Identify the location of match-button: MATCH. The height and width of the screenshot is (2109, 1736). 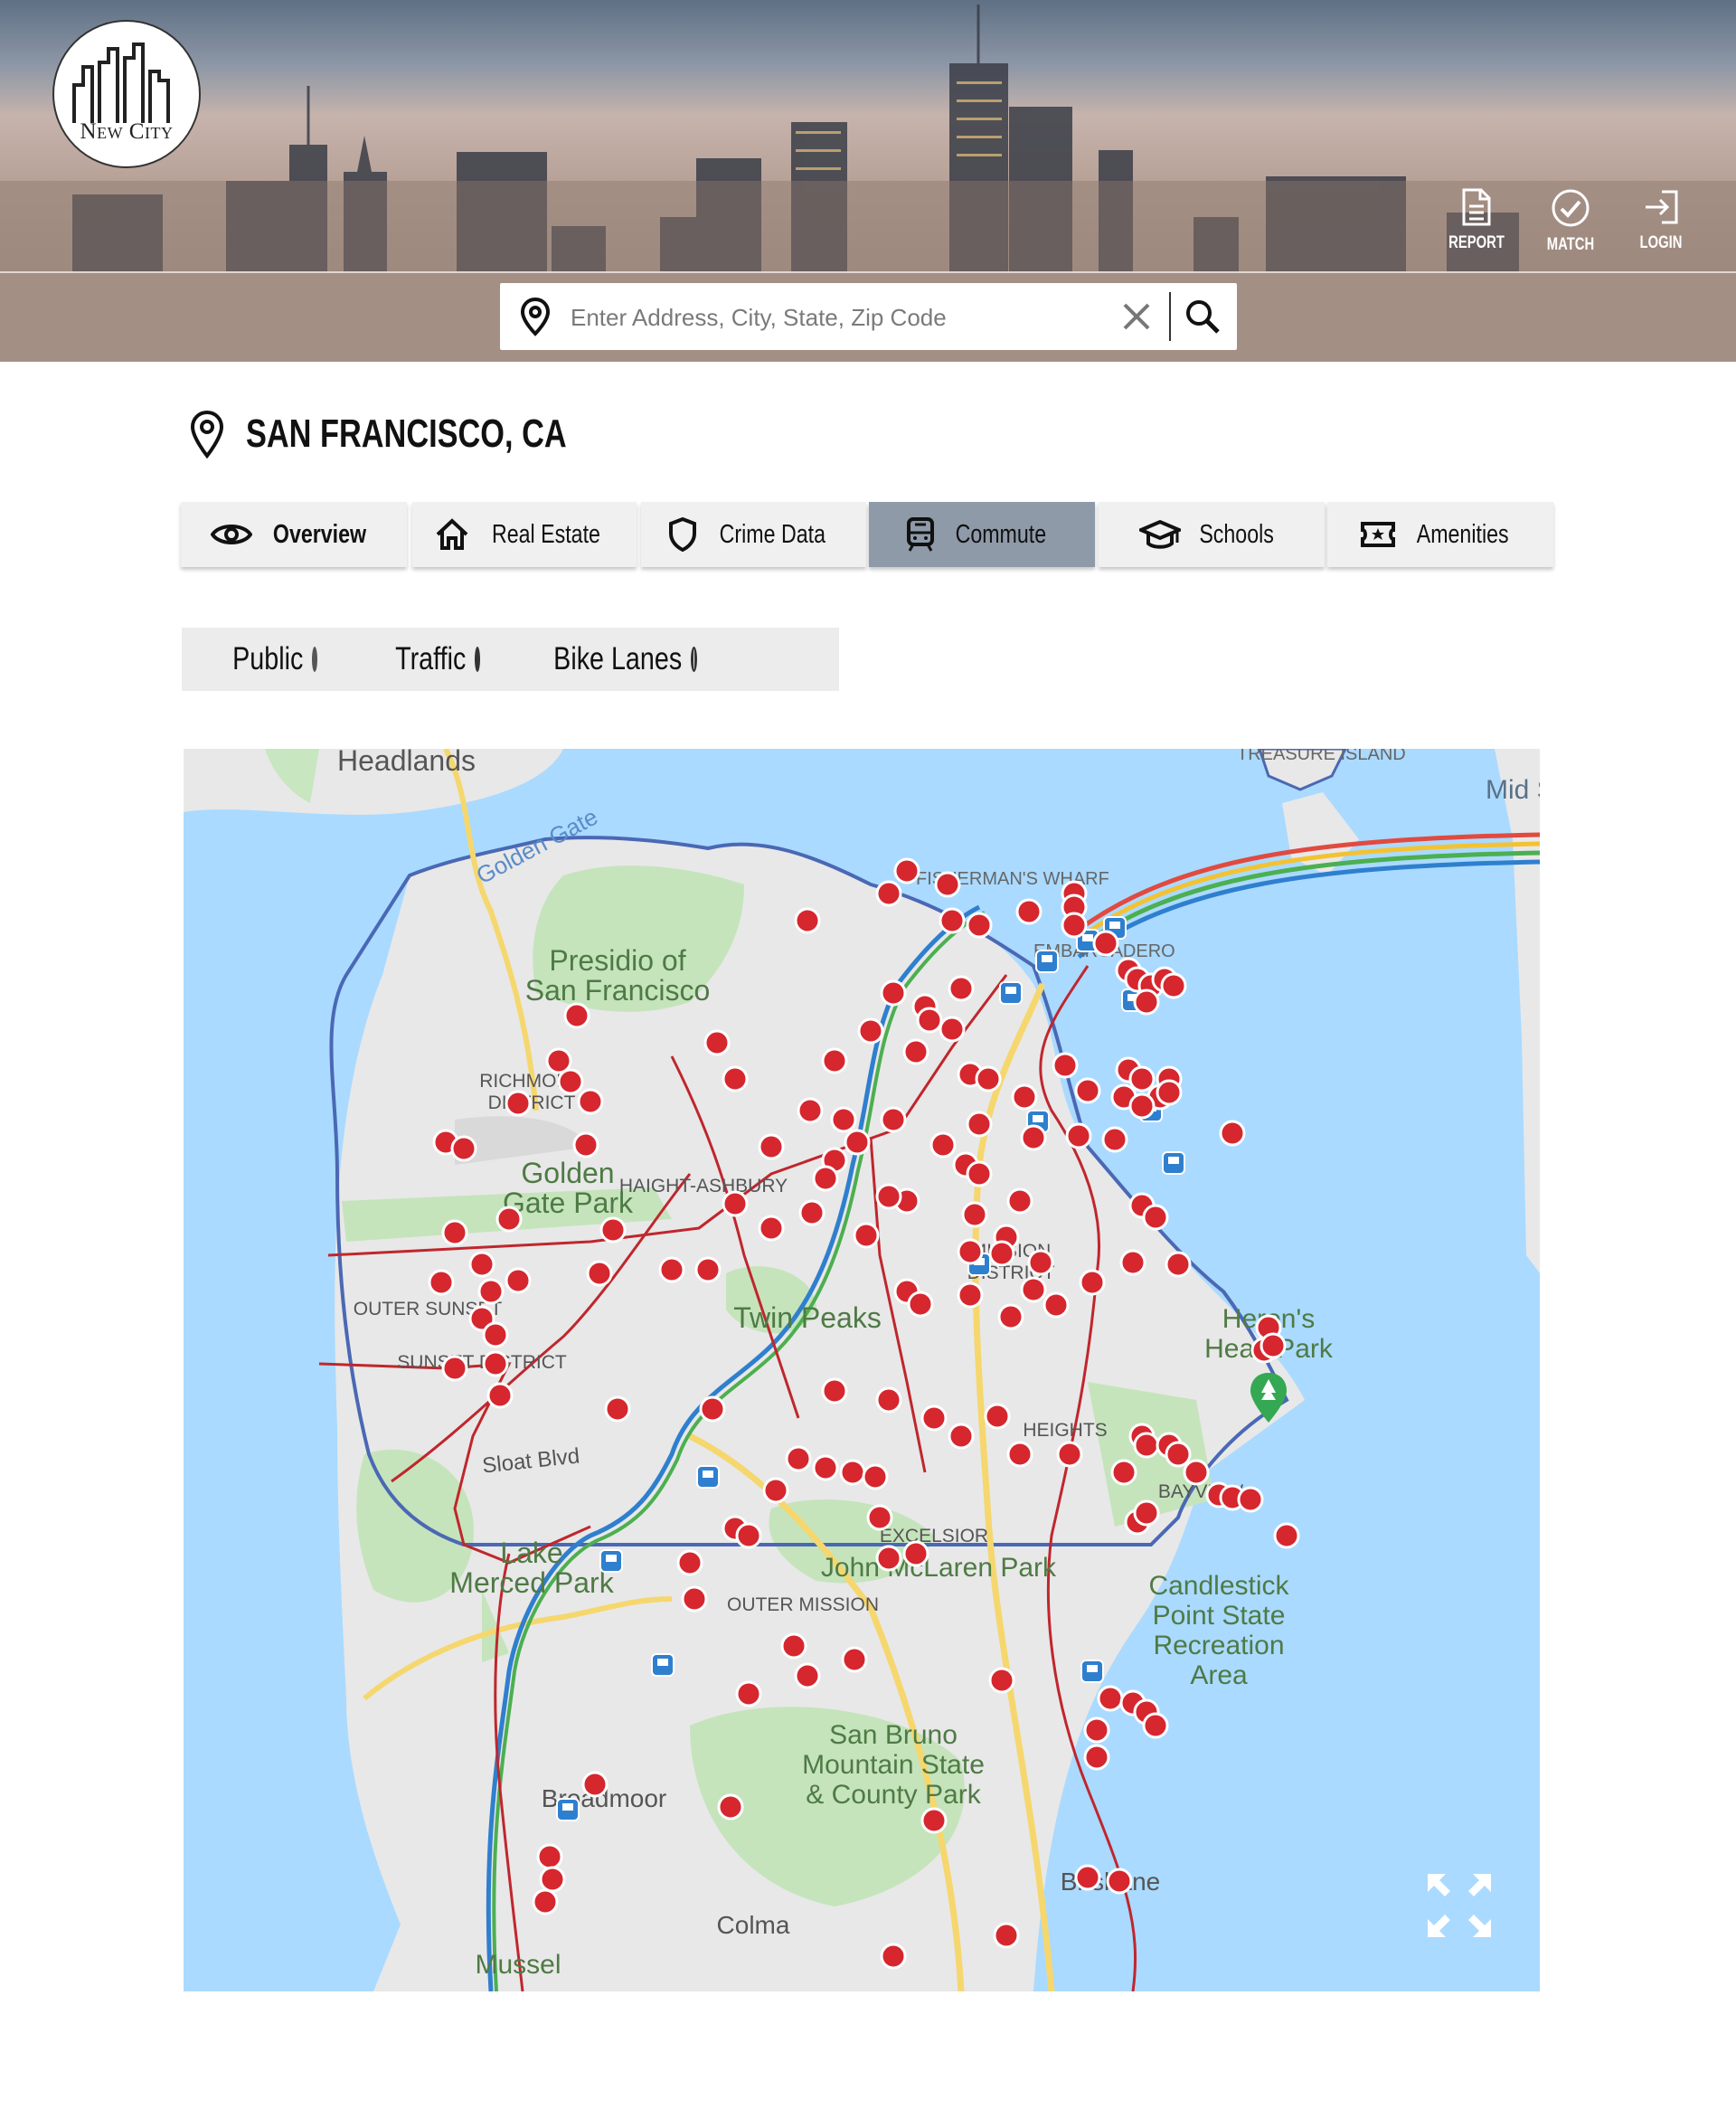
(1571, 222).